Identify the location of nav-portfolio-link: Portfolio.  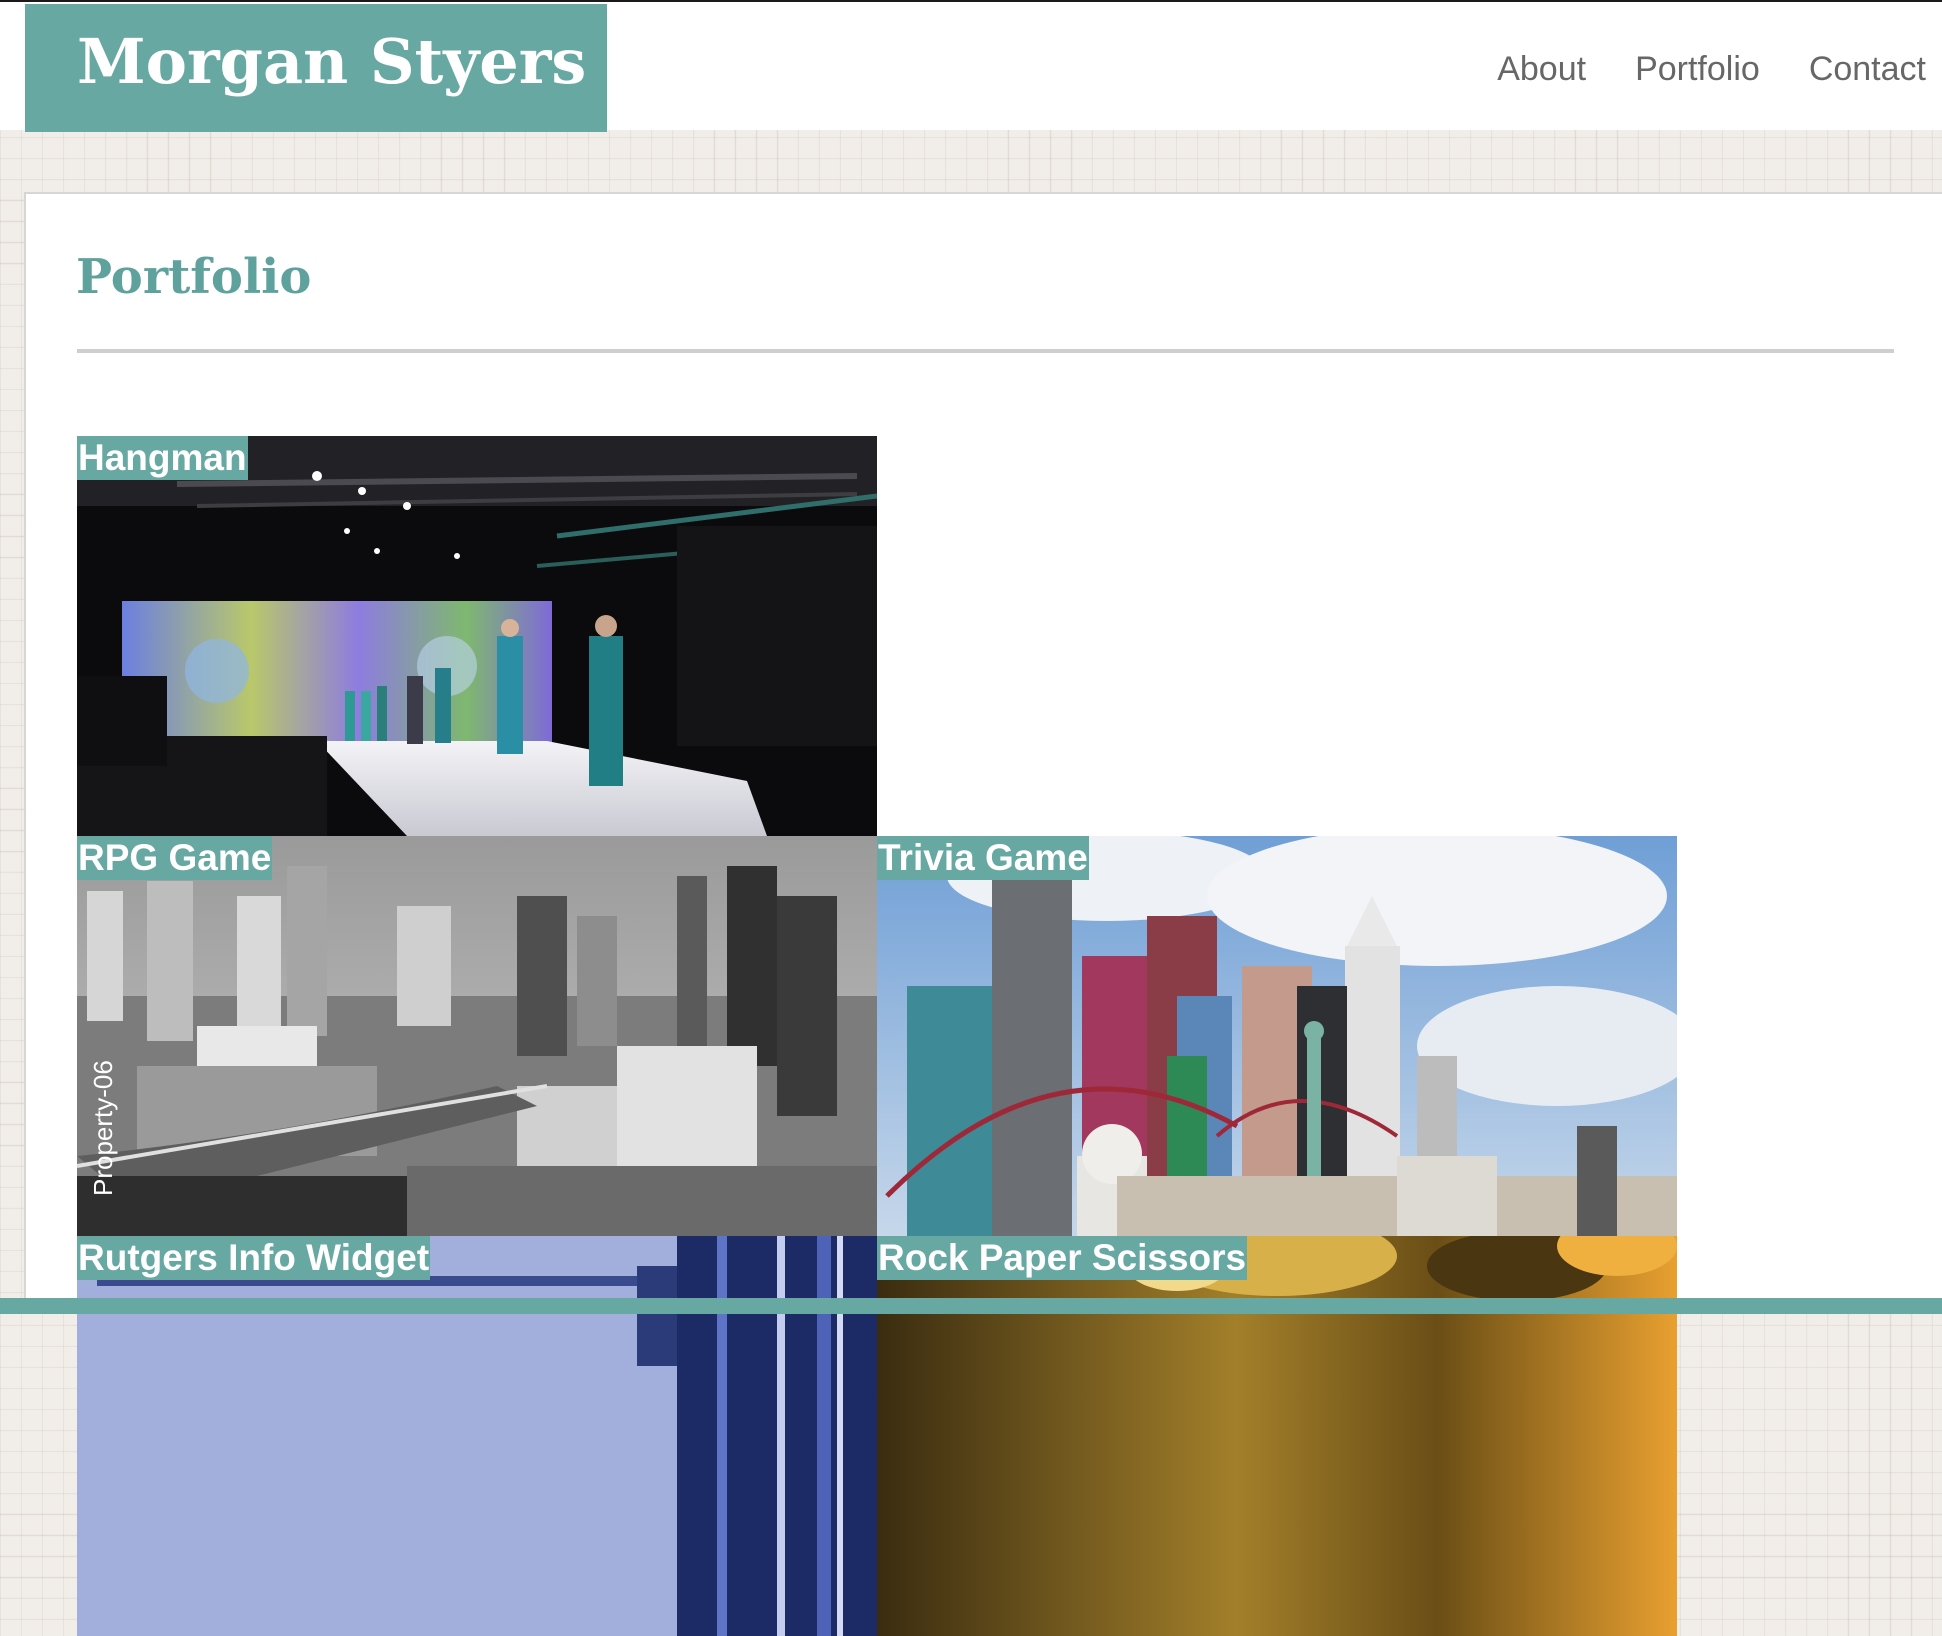
(1697, 69).